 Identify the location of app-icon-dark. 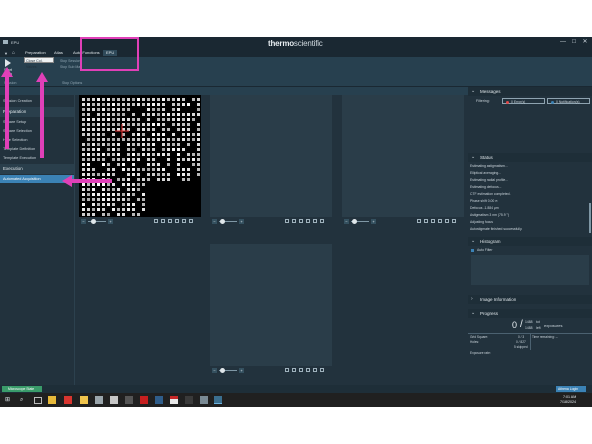
(129, 400).